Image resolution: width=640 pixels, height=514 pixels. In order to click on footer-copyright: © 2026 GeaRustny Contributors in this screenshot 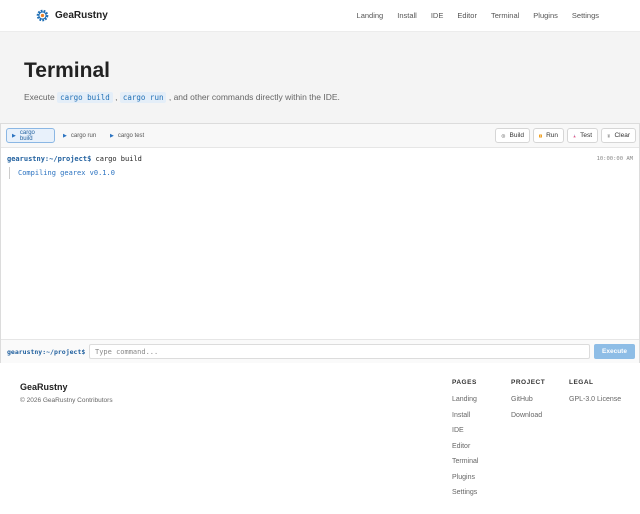, I will do `click(66, 400)`.